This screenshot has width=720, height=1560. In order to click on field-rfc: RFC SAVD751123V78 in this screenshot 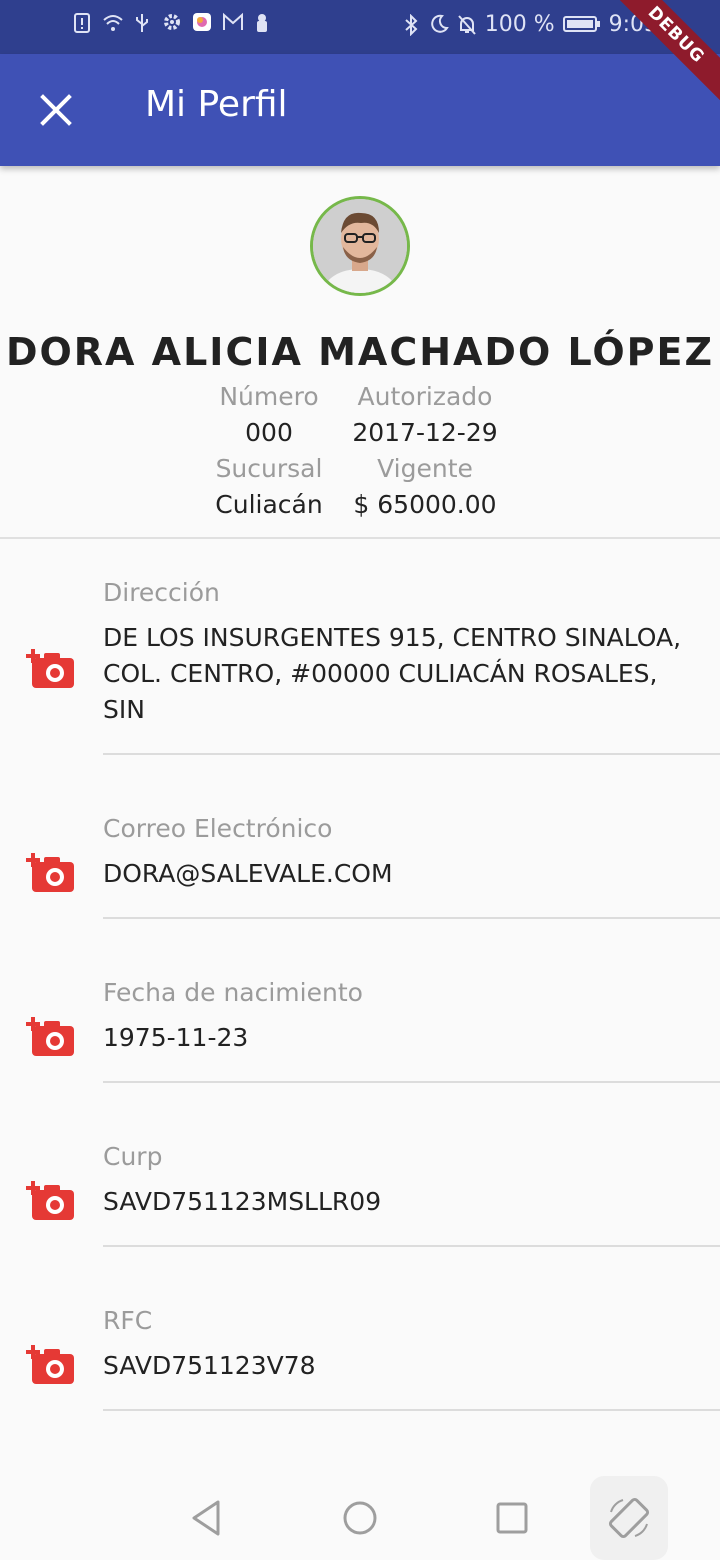, I will do `click(360, 1350)`.